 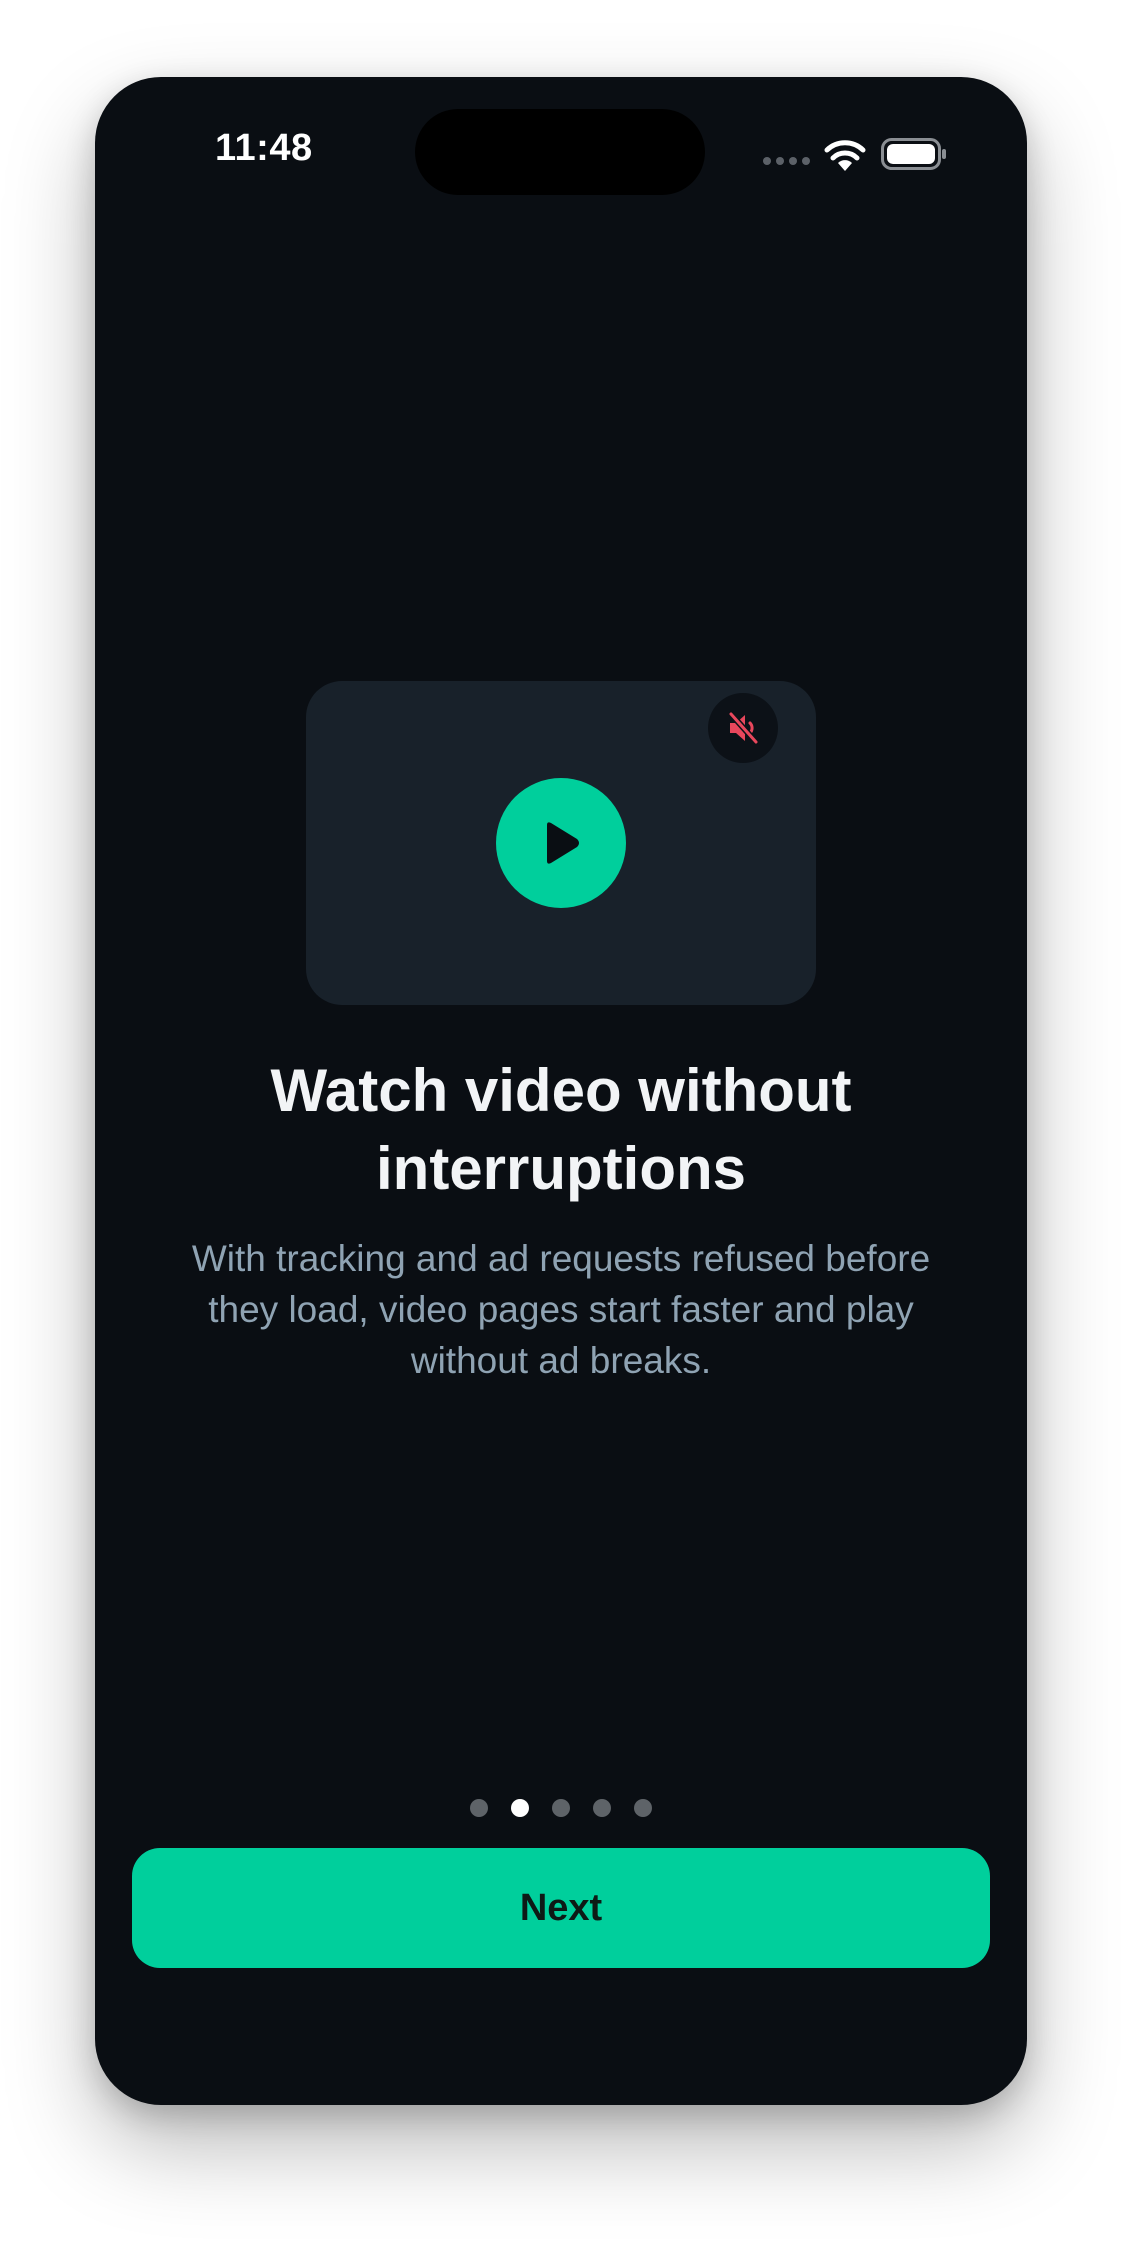 I want to click on video-preview-card, so click(x=561, y=843).